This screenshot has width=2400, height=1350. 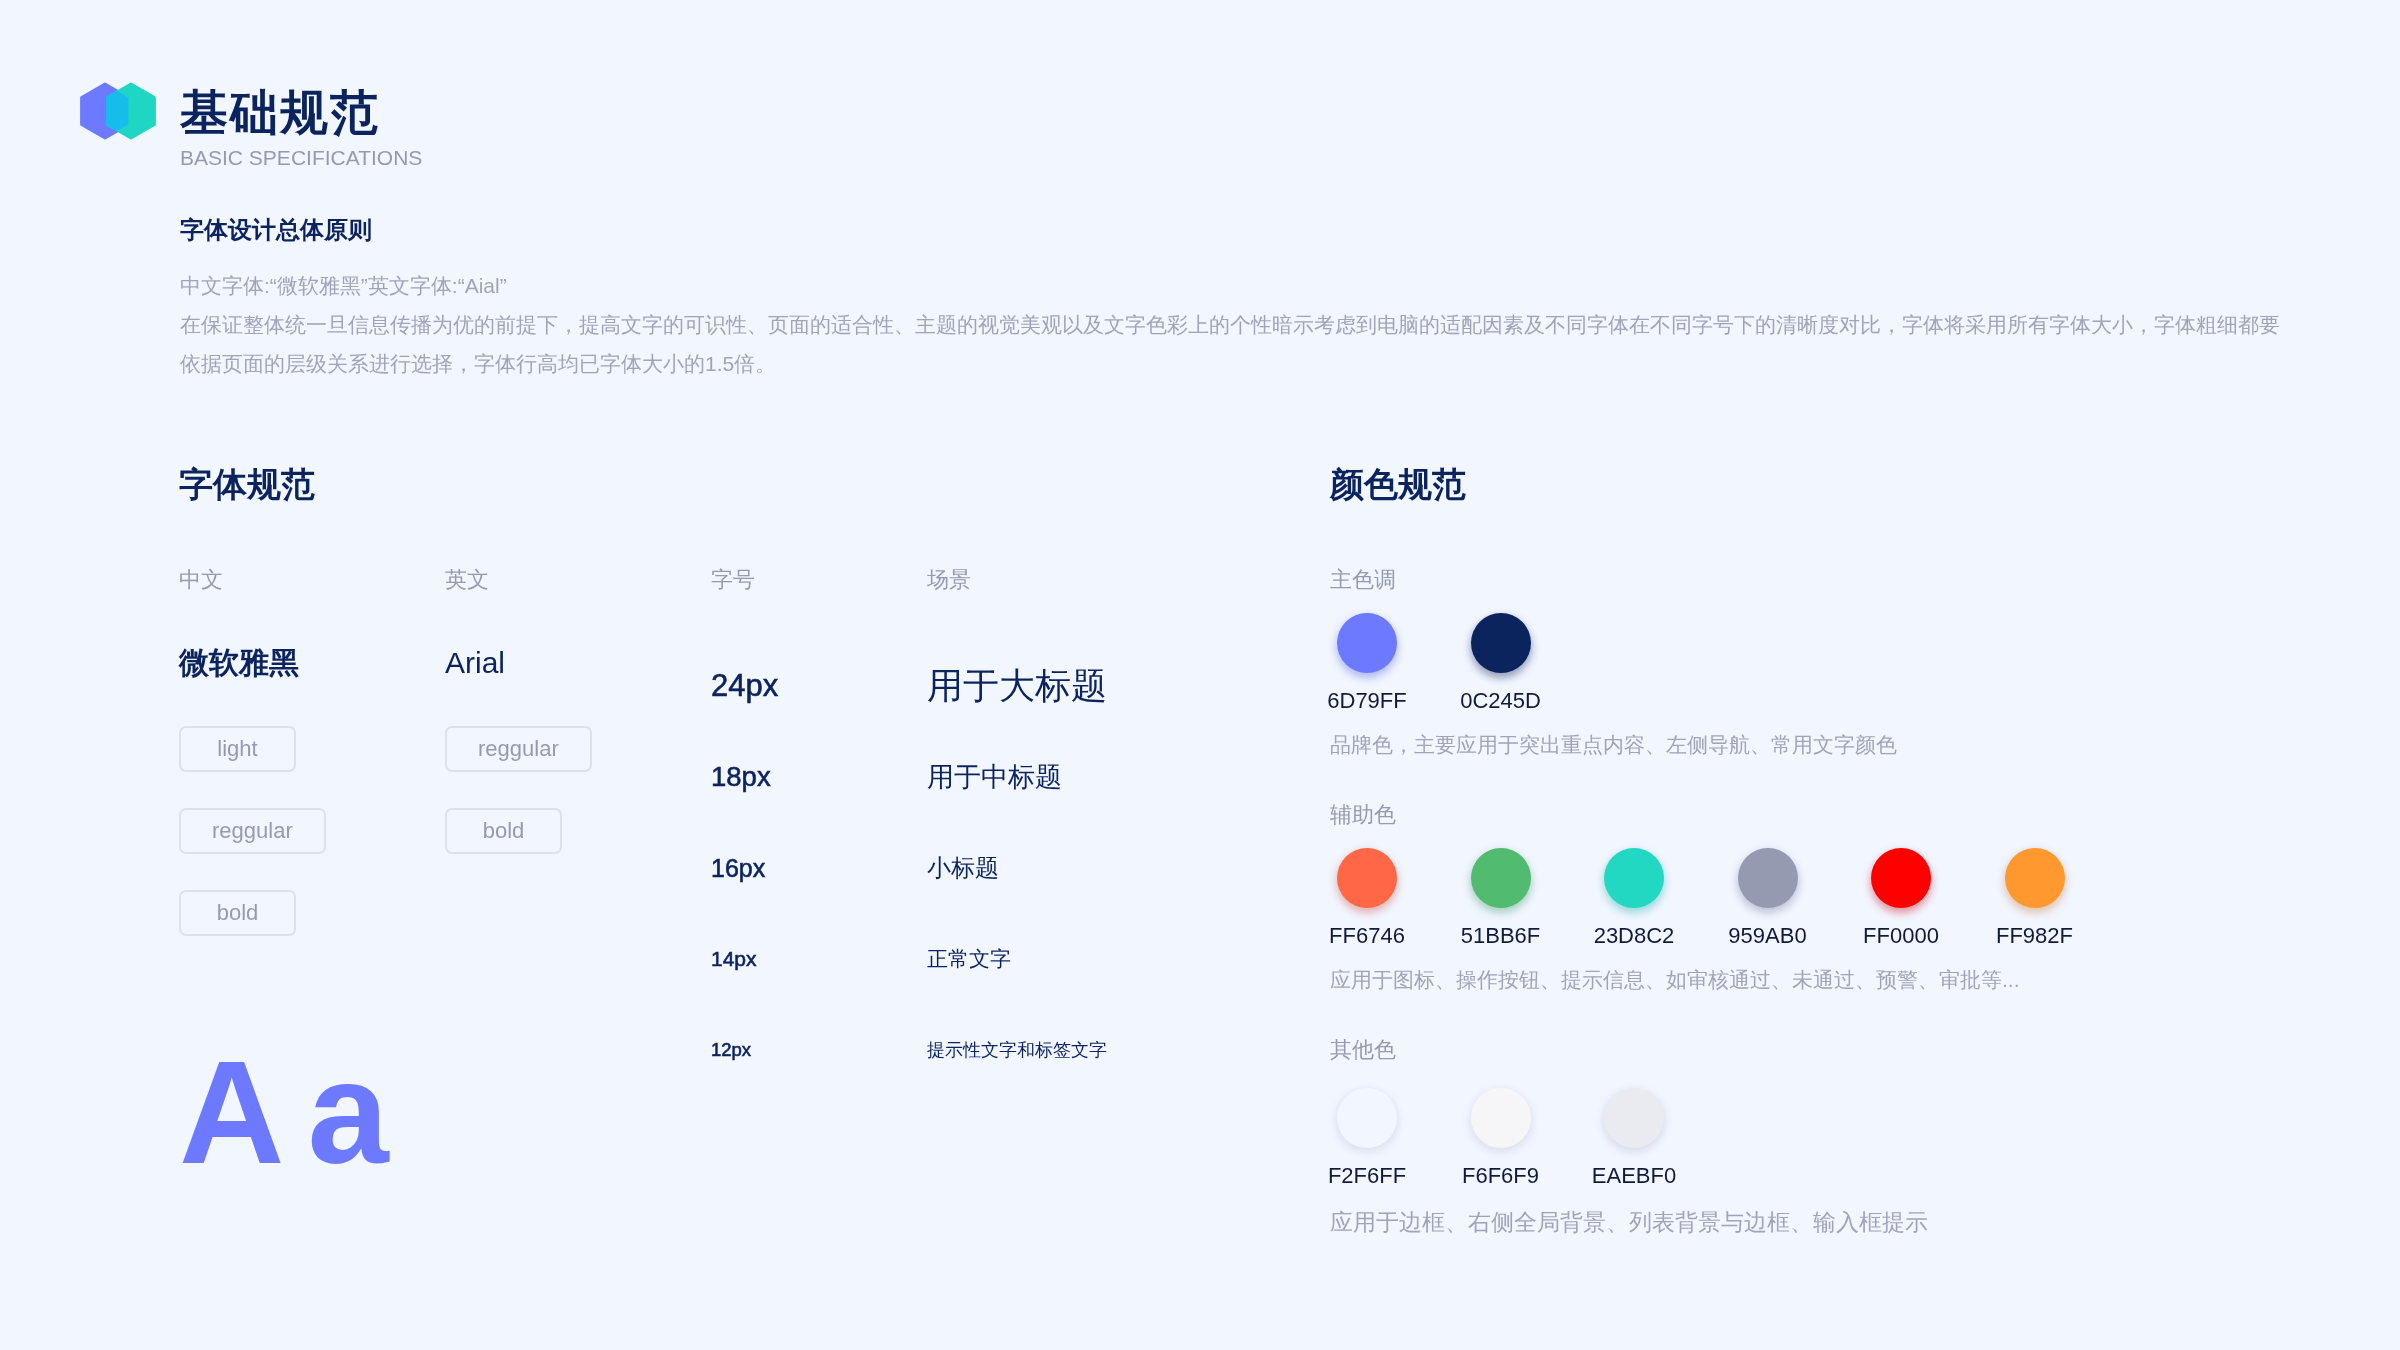 I want to click on fonts-note: 中文字体:“微软雅黑”英文字体:“Aial”, so click(x=343, y=285).